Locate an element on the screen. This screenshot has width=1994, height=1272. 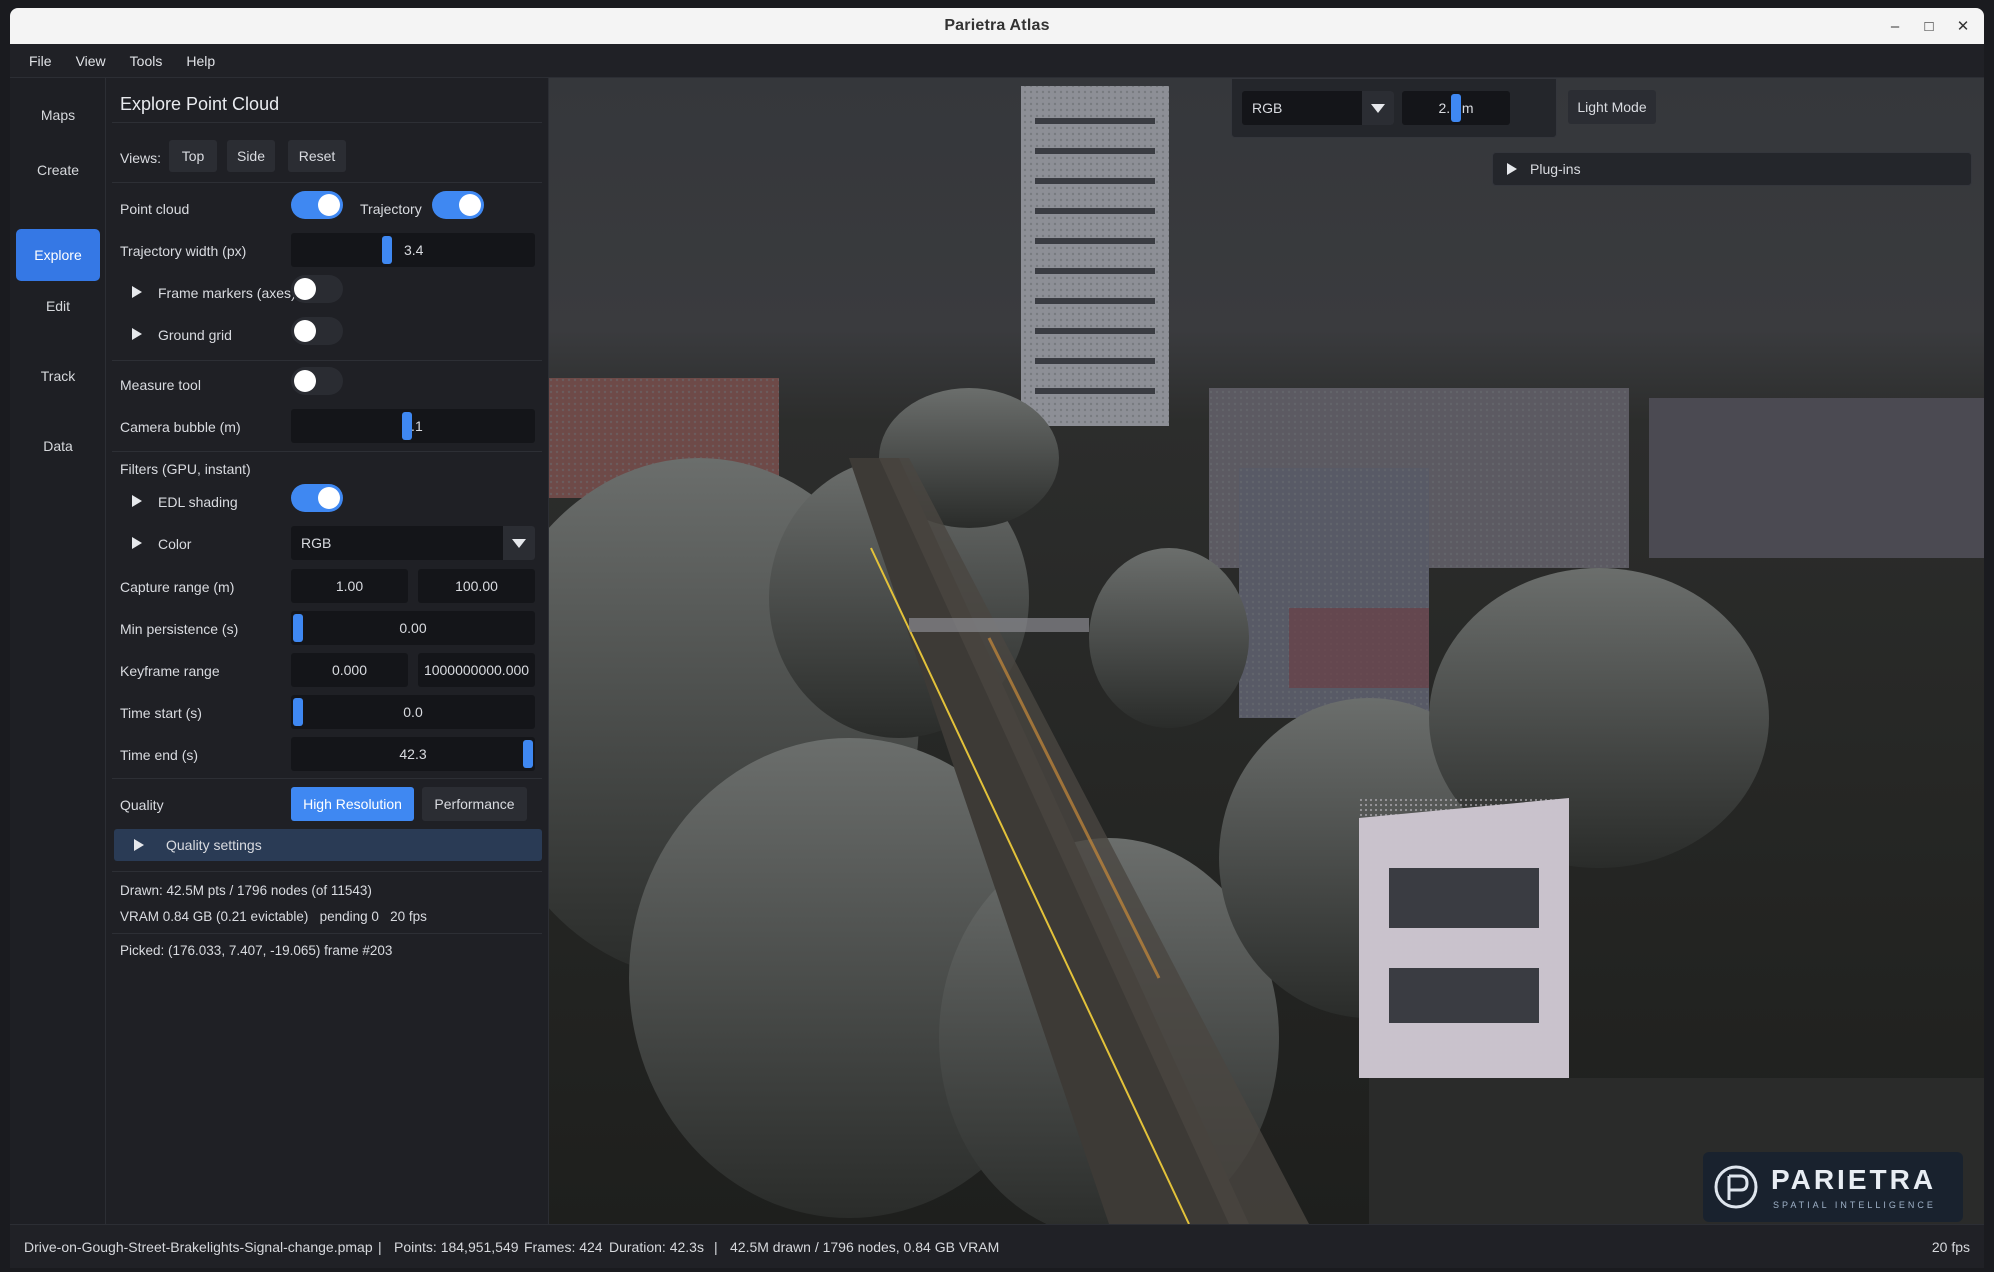
title-bar: Parietra Atlas – □ ✕ is located at coordinates (997, 26).